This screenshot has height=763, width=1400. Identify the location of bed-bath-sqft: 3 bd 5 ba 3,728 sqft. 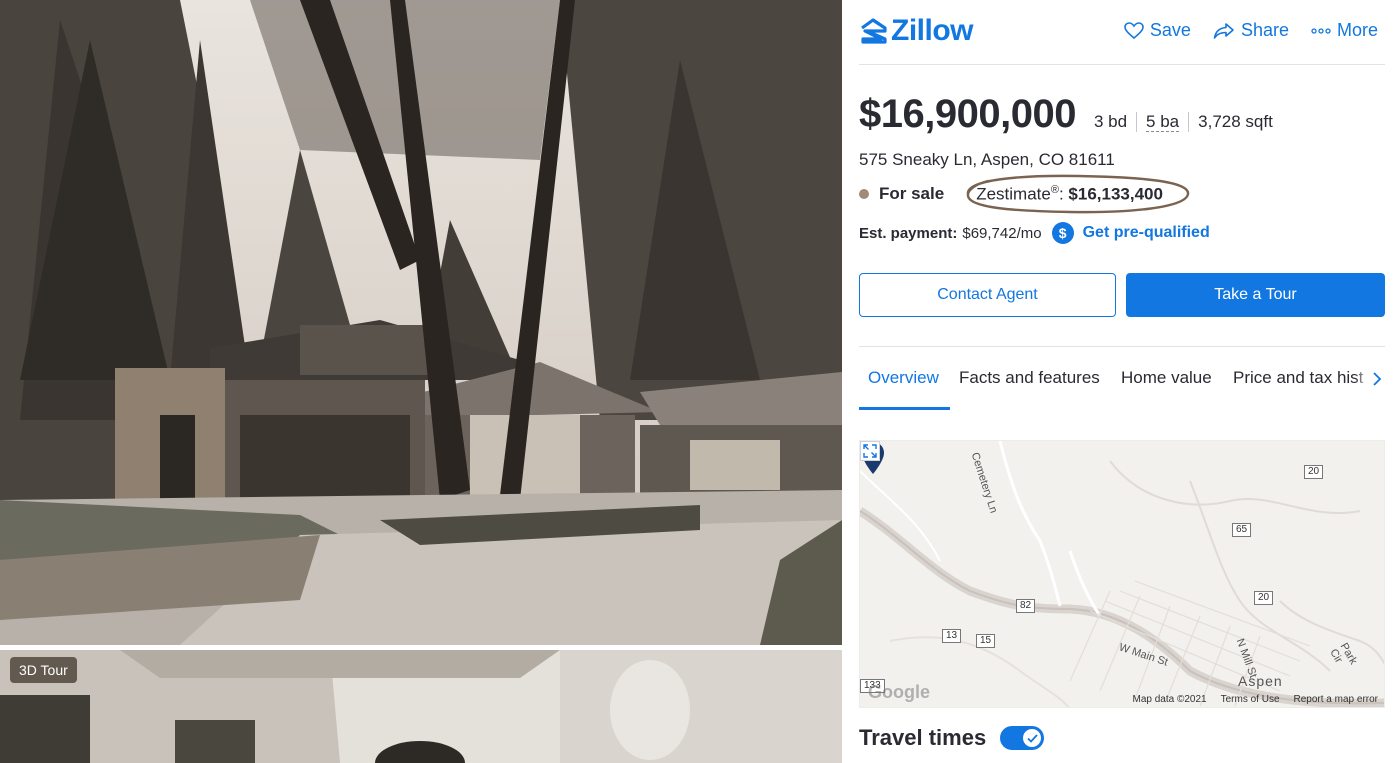
(1188, 122).